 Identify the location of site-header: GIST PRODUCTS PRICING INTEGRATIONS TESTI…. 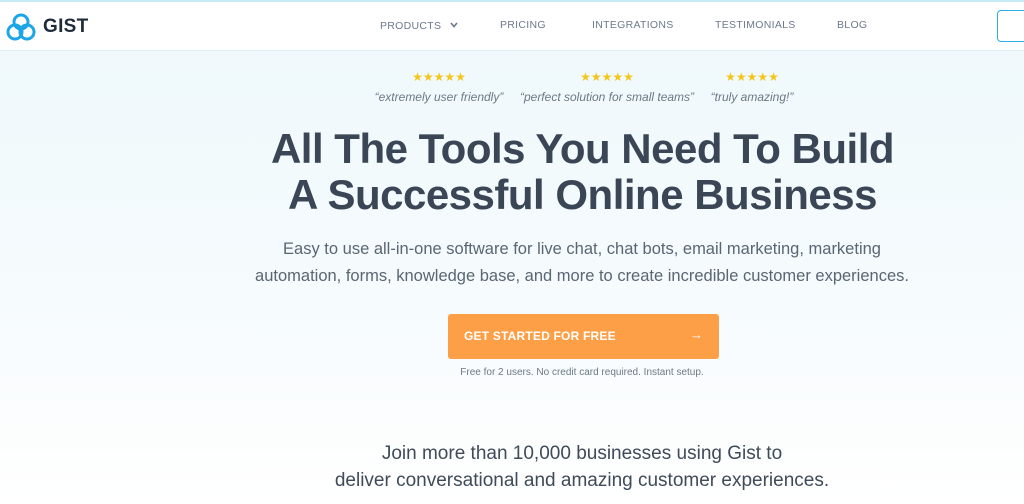
(512, 26).